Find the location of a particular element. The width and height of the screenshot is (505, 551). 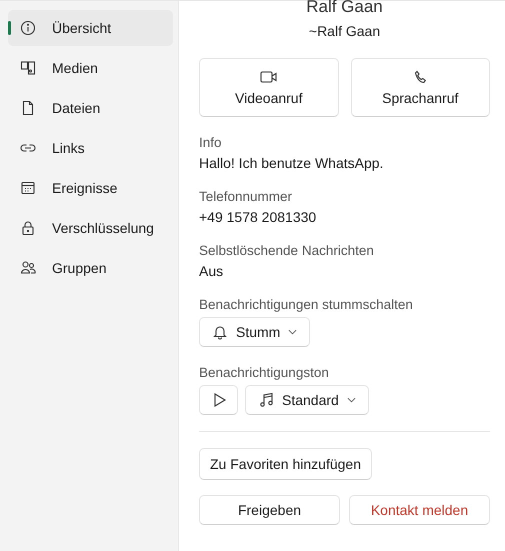

sidebar-item: Verschlüsselung is located at coordinates (90, 228).